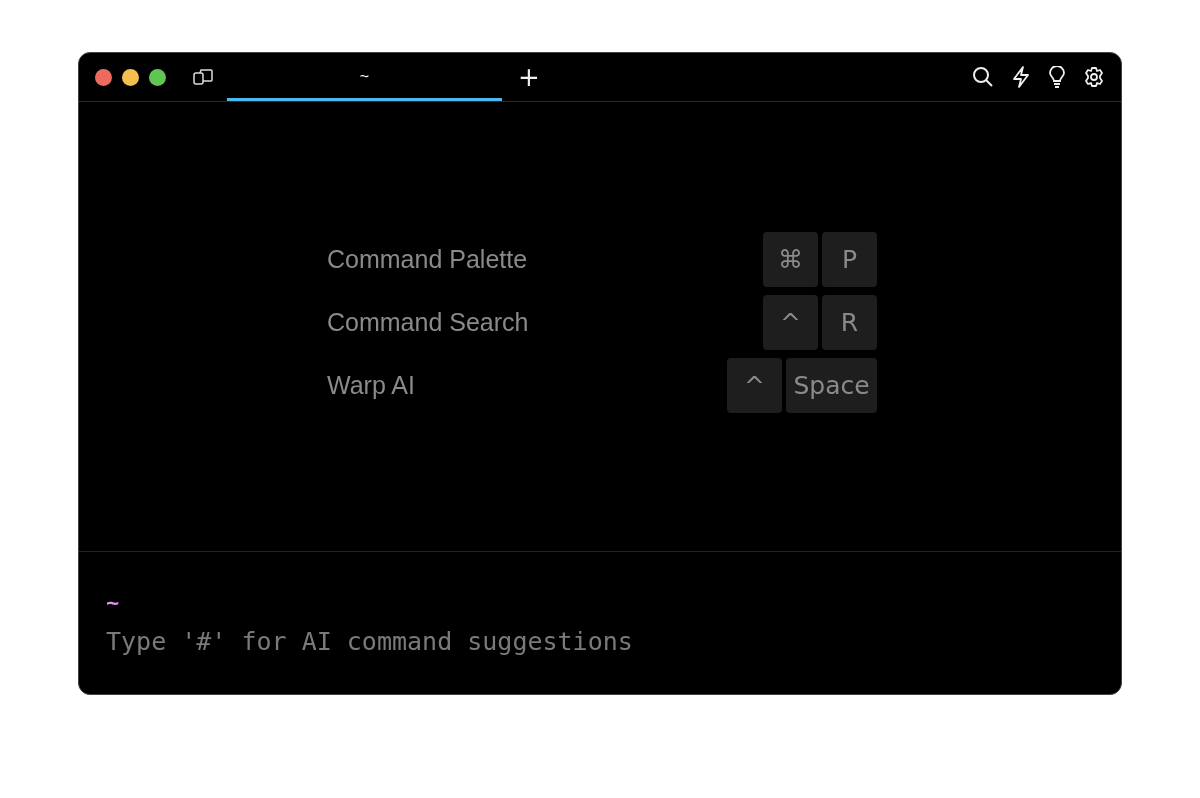 This screenshot has width=1200, height=798. I want to click on close-button, so click(103, 77).